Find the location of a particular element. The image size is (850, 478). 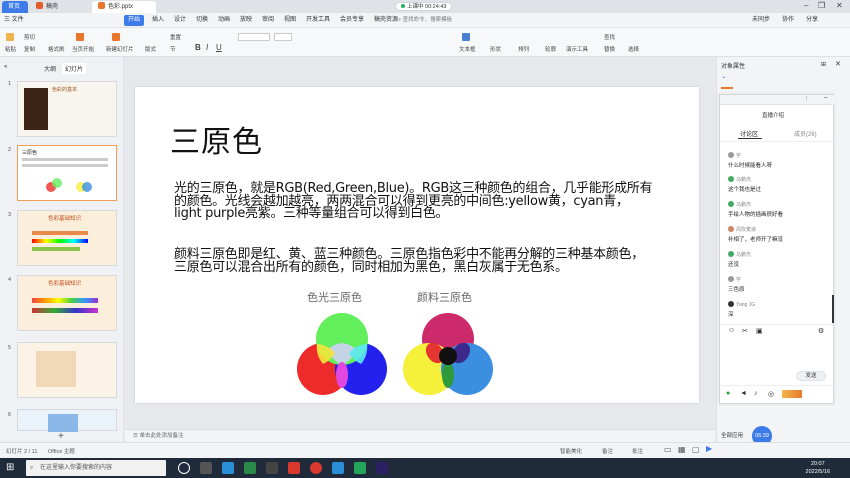

sync-status: 未同步 is located at coordinates (761, 20).